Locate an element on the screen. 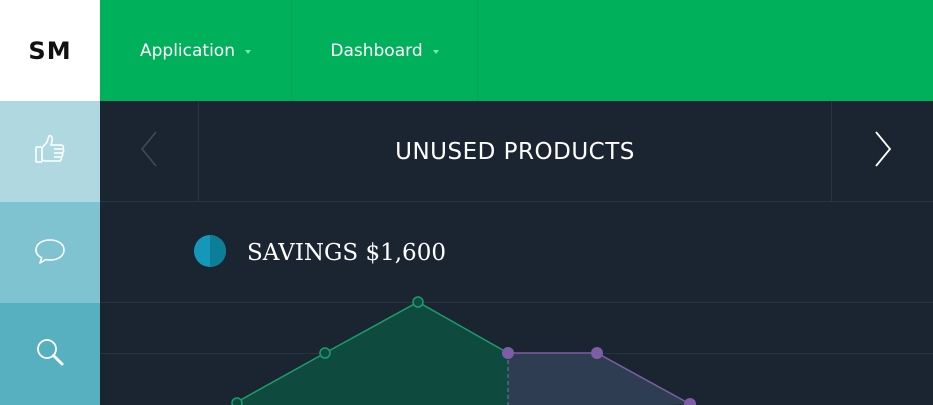 The width and height of the screenshot is (933, 405). sidebar-item-messages is located at coordinates (50, 252).